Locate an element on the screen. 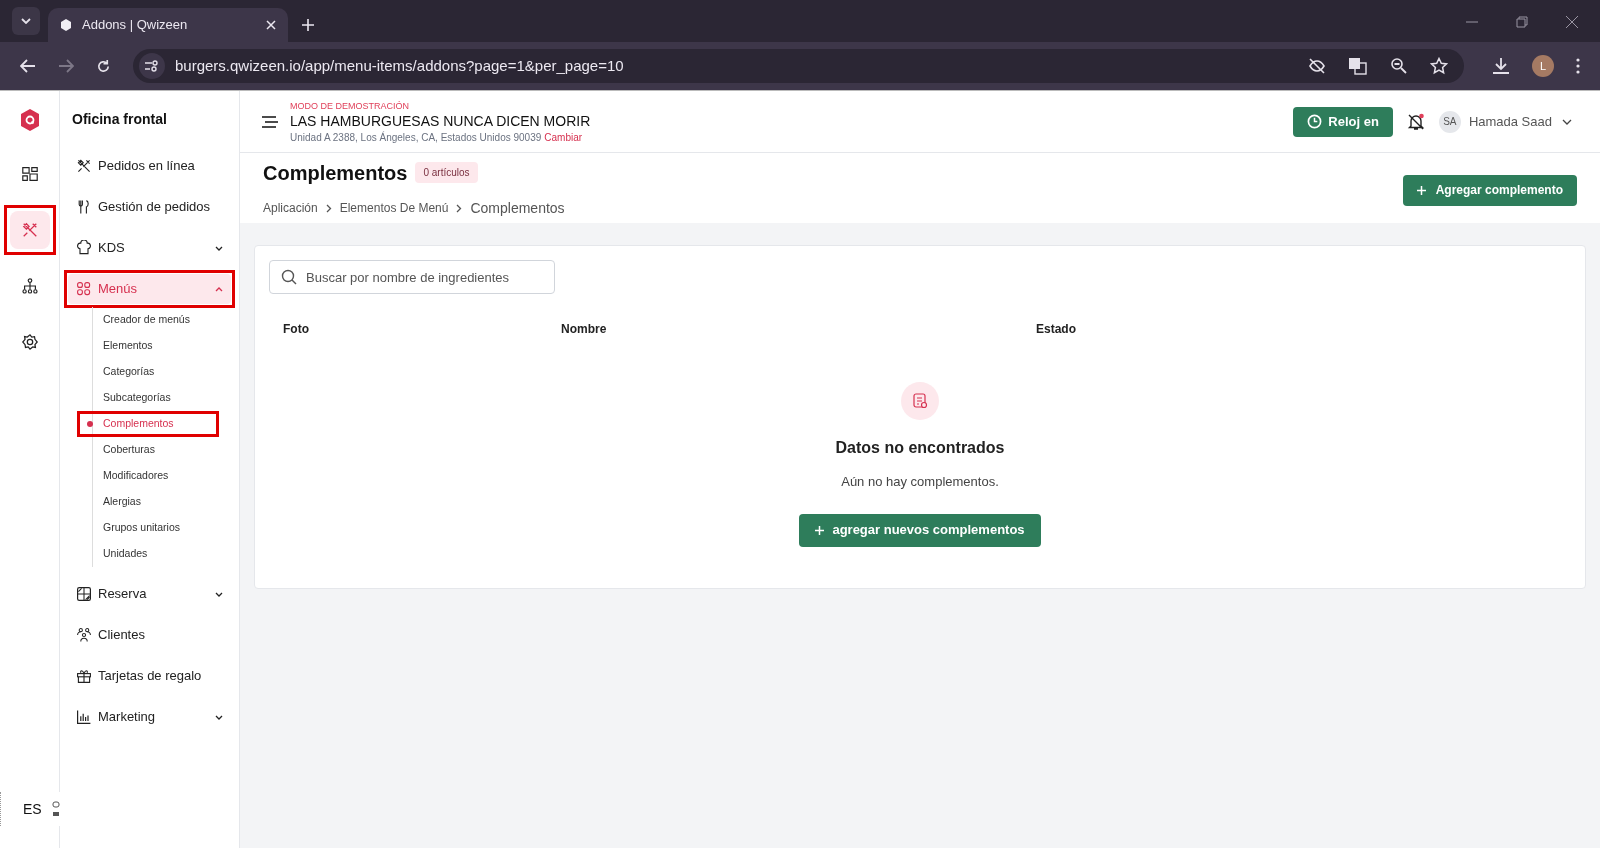 The image size is (1600, 848). back-icon is located at coordinates (28, 66).